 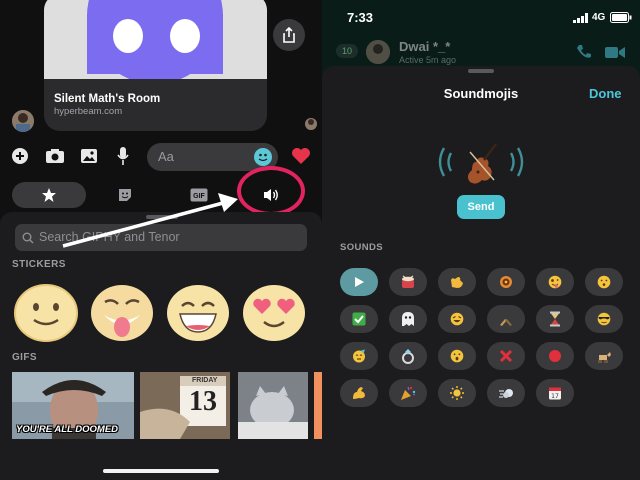 I want to click on camera-icon, so click(x=55, y=156).